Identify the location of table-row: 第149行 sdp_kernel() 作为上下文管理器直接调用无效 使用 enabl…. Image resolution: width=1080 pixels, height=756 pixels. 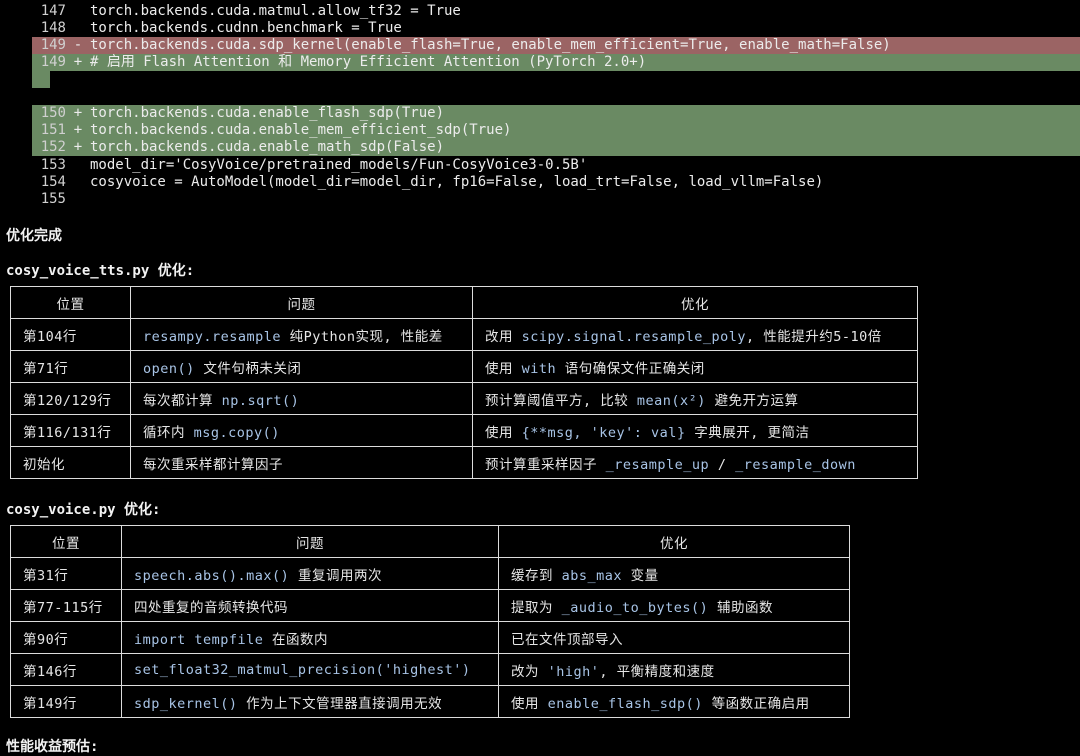
(430, 701).